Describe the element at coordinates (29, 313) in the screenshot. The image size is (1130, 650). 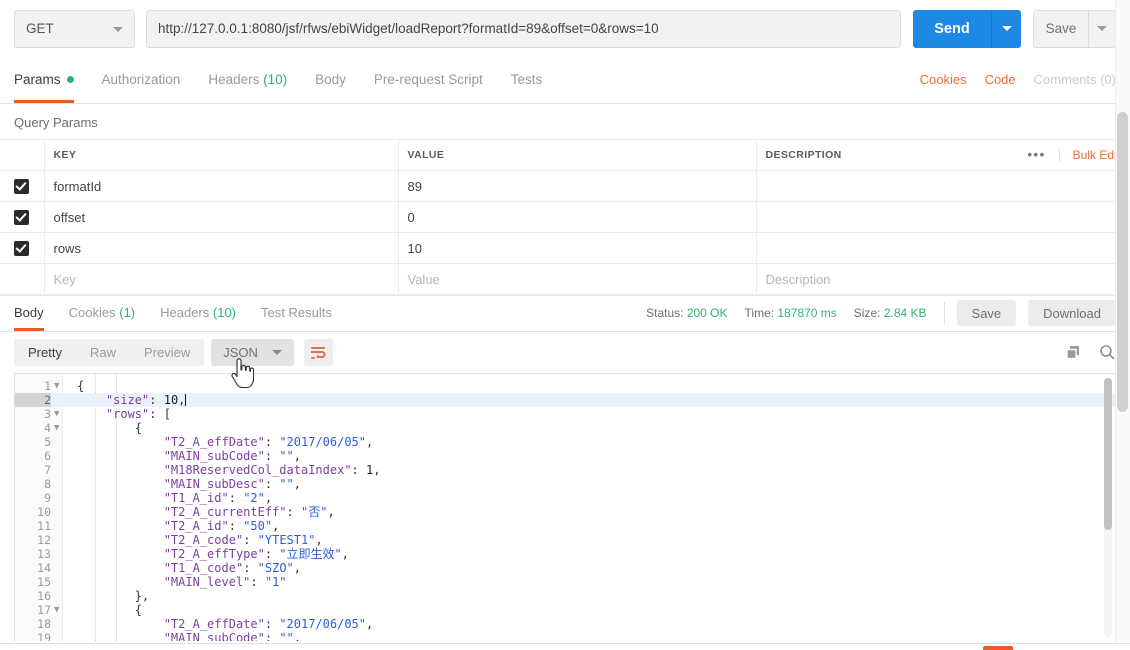
I see `response-tab-body: Body` at that location.